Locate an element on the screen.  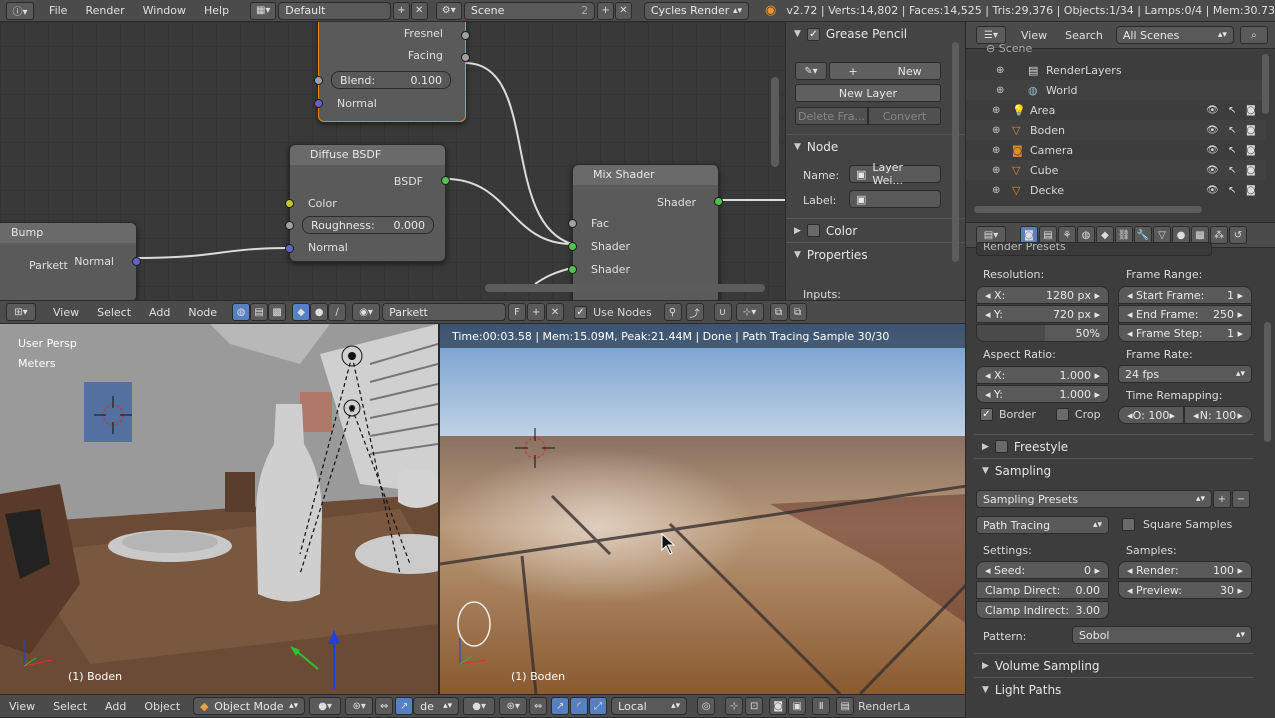
outliner-item-name: RenderLayers is located at coordinates (1084, 70).